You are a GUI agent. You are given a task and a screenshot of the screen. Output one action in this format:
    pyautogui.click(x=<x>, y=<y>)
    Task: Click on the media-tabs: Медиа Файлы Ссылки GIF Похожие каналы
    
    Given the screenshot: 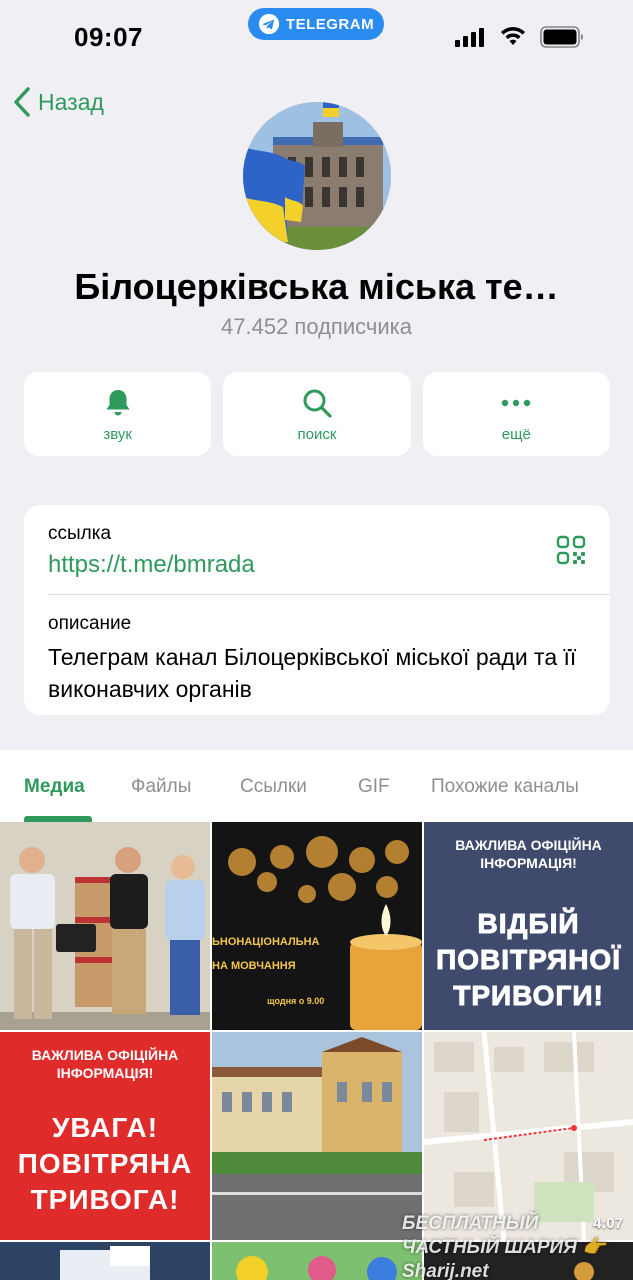 What is the action you would take?
    pyautogui.click(x=316, y=786)
    